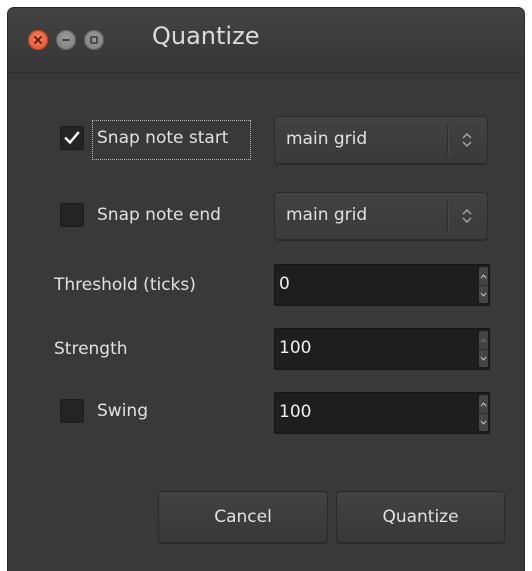  I want to click on swing-spinbox: 100, so click(382, 413).